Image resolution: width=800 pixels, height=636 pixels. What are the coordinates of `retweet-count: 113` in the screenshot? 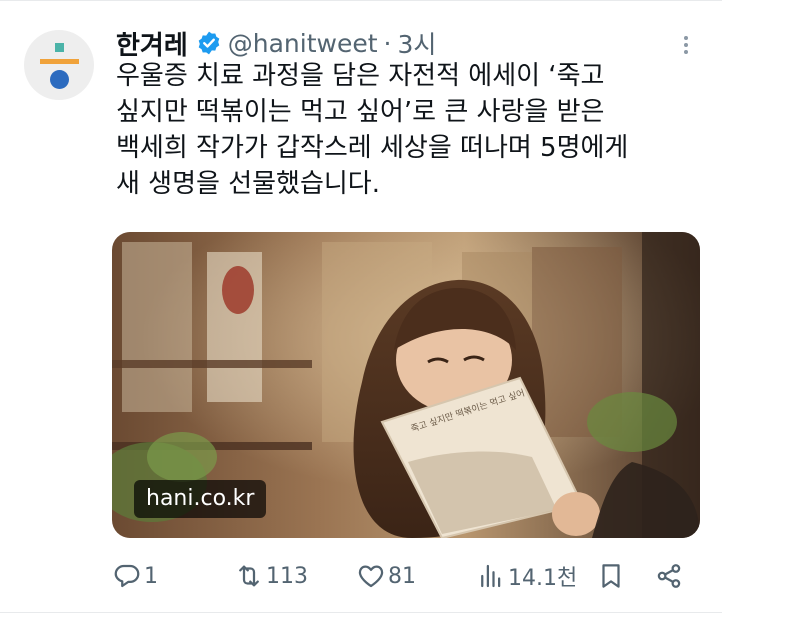 It's located at (287, 576).